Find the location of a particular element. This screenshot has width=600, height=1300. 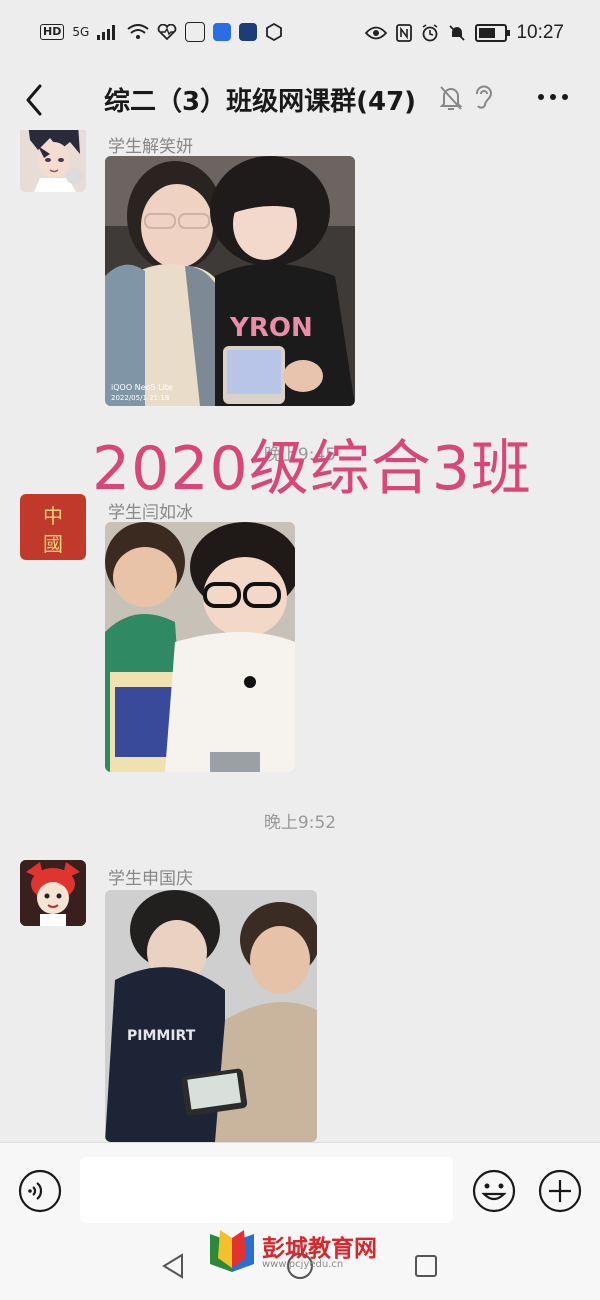

nfc-icon is located at coordinates (404, 33).